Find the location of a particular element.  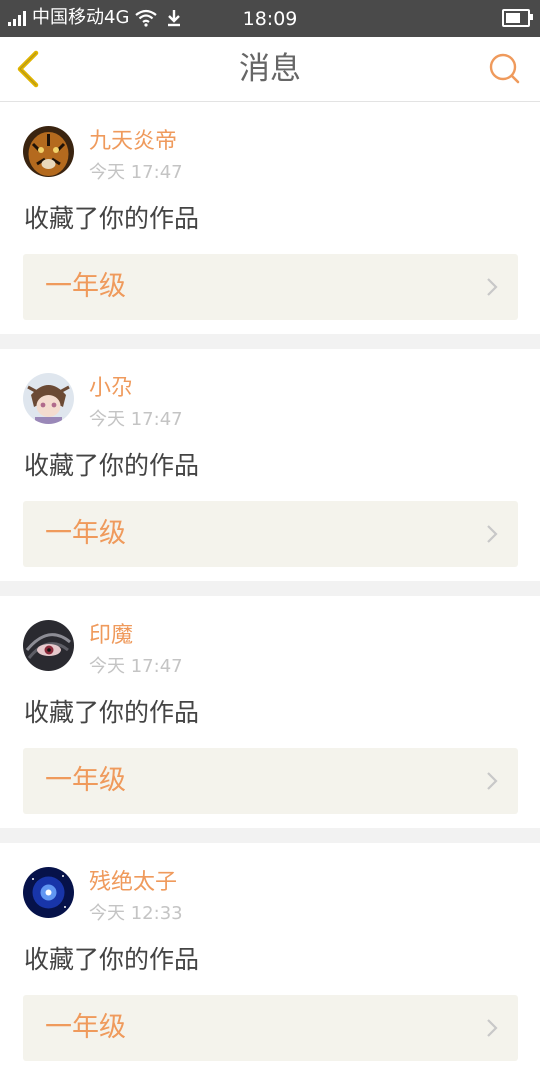

user-name: 小尕 is located at coordinates (111, 389).